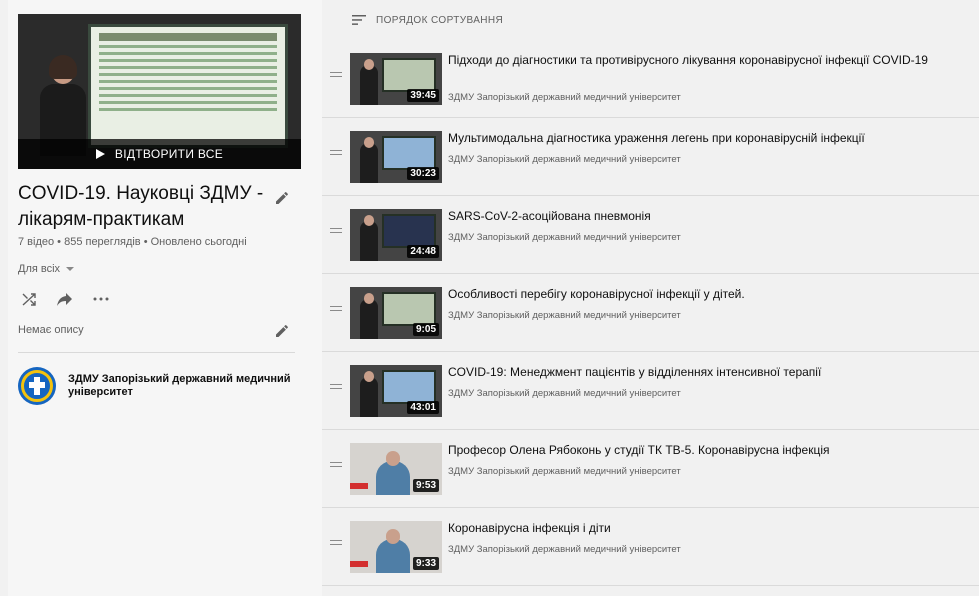 The height and width of the screenshot is (596, 979). What do you see at coordinates (396, 79) in the screenshot?
I see `video-thumbnail: 39:45` at bounding box center [396, 79].